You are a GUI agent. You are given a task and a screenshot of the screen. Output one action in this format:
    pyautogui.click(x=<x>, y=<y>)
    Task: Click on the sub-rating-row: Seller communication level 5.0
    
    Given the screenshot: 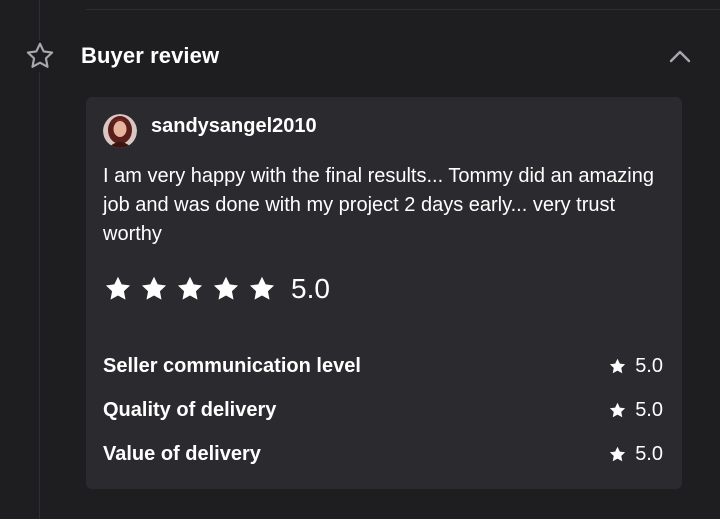 What is the action you would take?
    pyautogui.click(x=383, y=374)
    